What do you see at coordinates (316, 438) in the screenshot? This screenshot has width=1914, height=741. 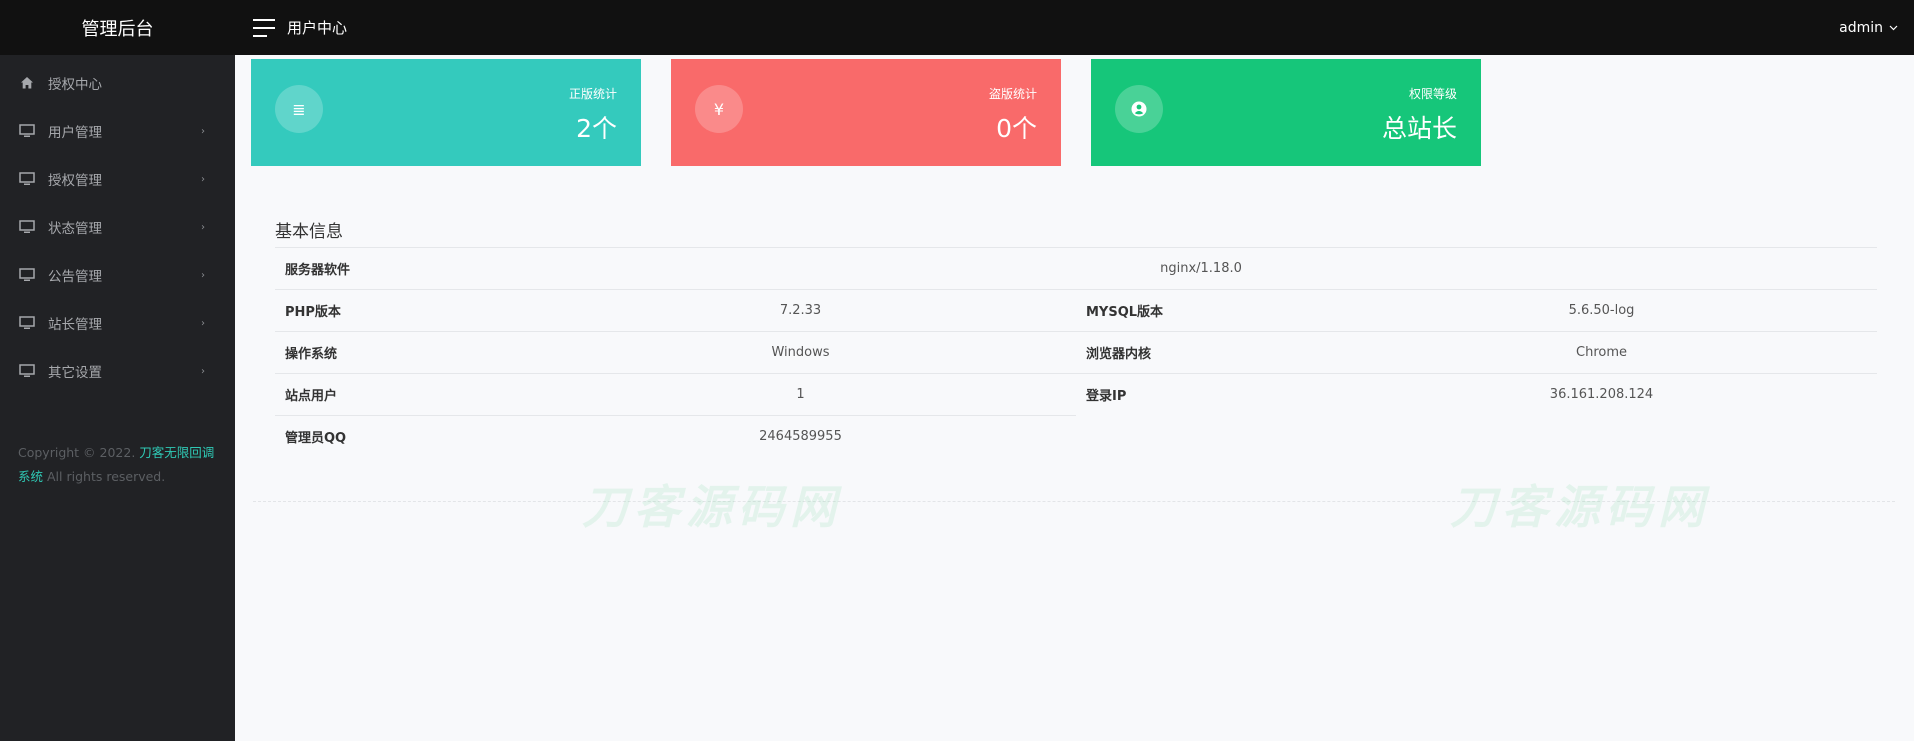 I see `info-label: 管理员QQ` at bounding box center [316, 438].